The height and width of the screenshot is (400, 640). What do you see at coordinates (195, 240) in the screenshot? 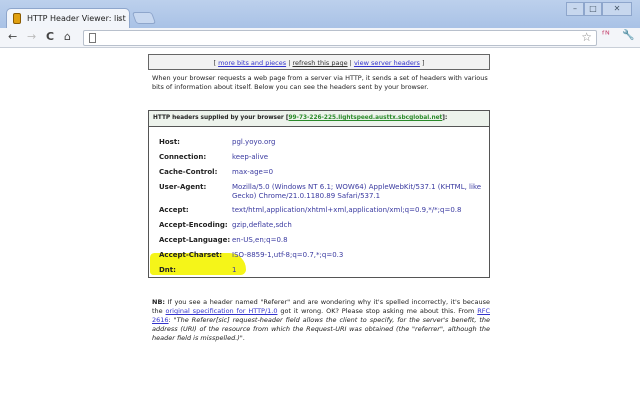
I see `header-name: Accept-Language:` at bounding box center [195, 240].